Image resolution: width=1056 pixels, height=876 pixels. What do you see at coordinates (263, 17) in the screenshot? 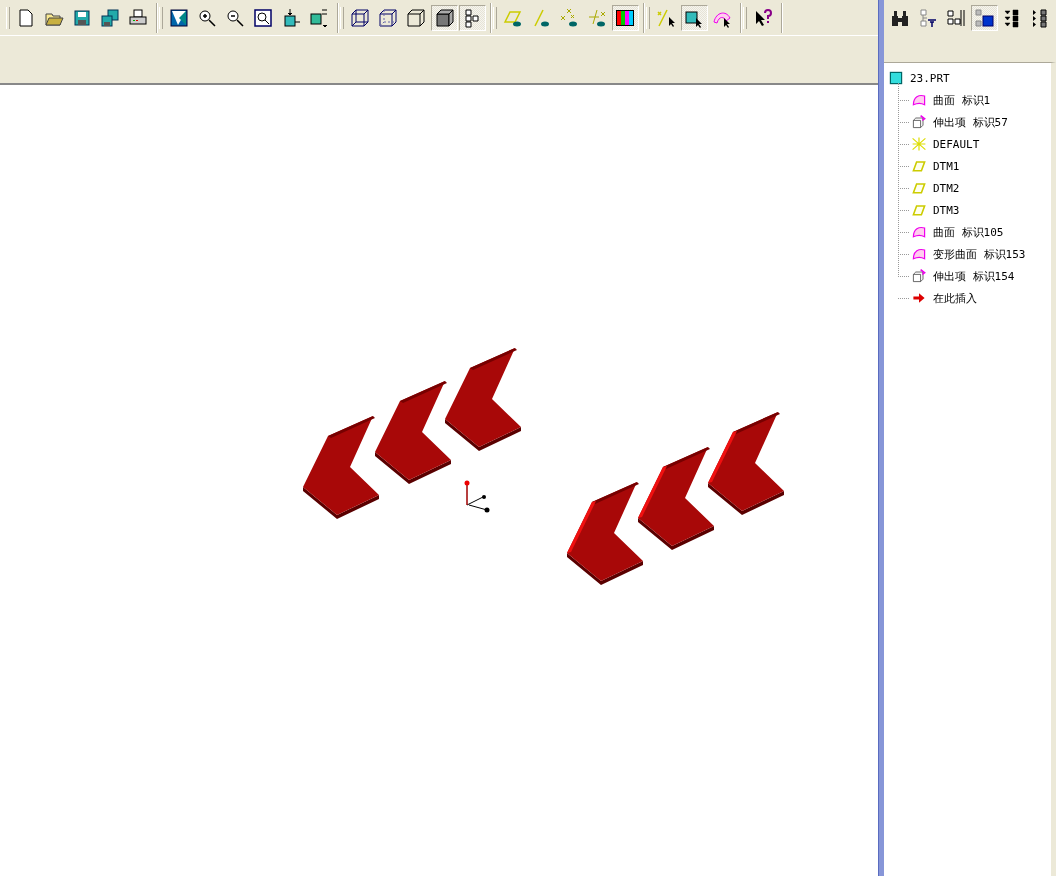
I see `zoom-window-icon` at bounding box center [263, 17].